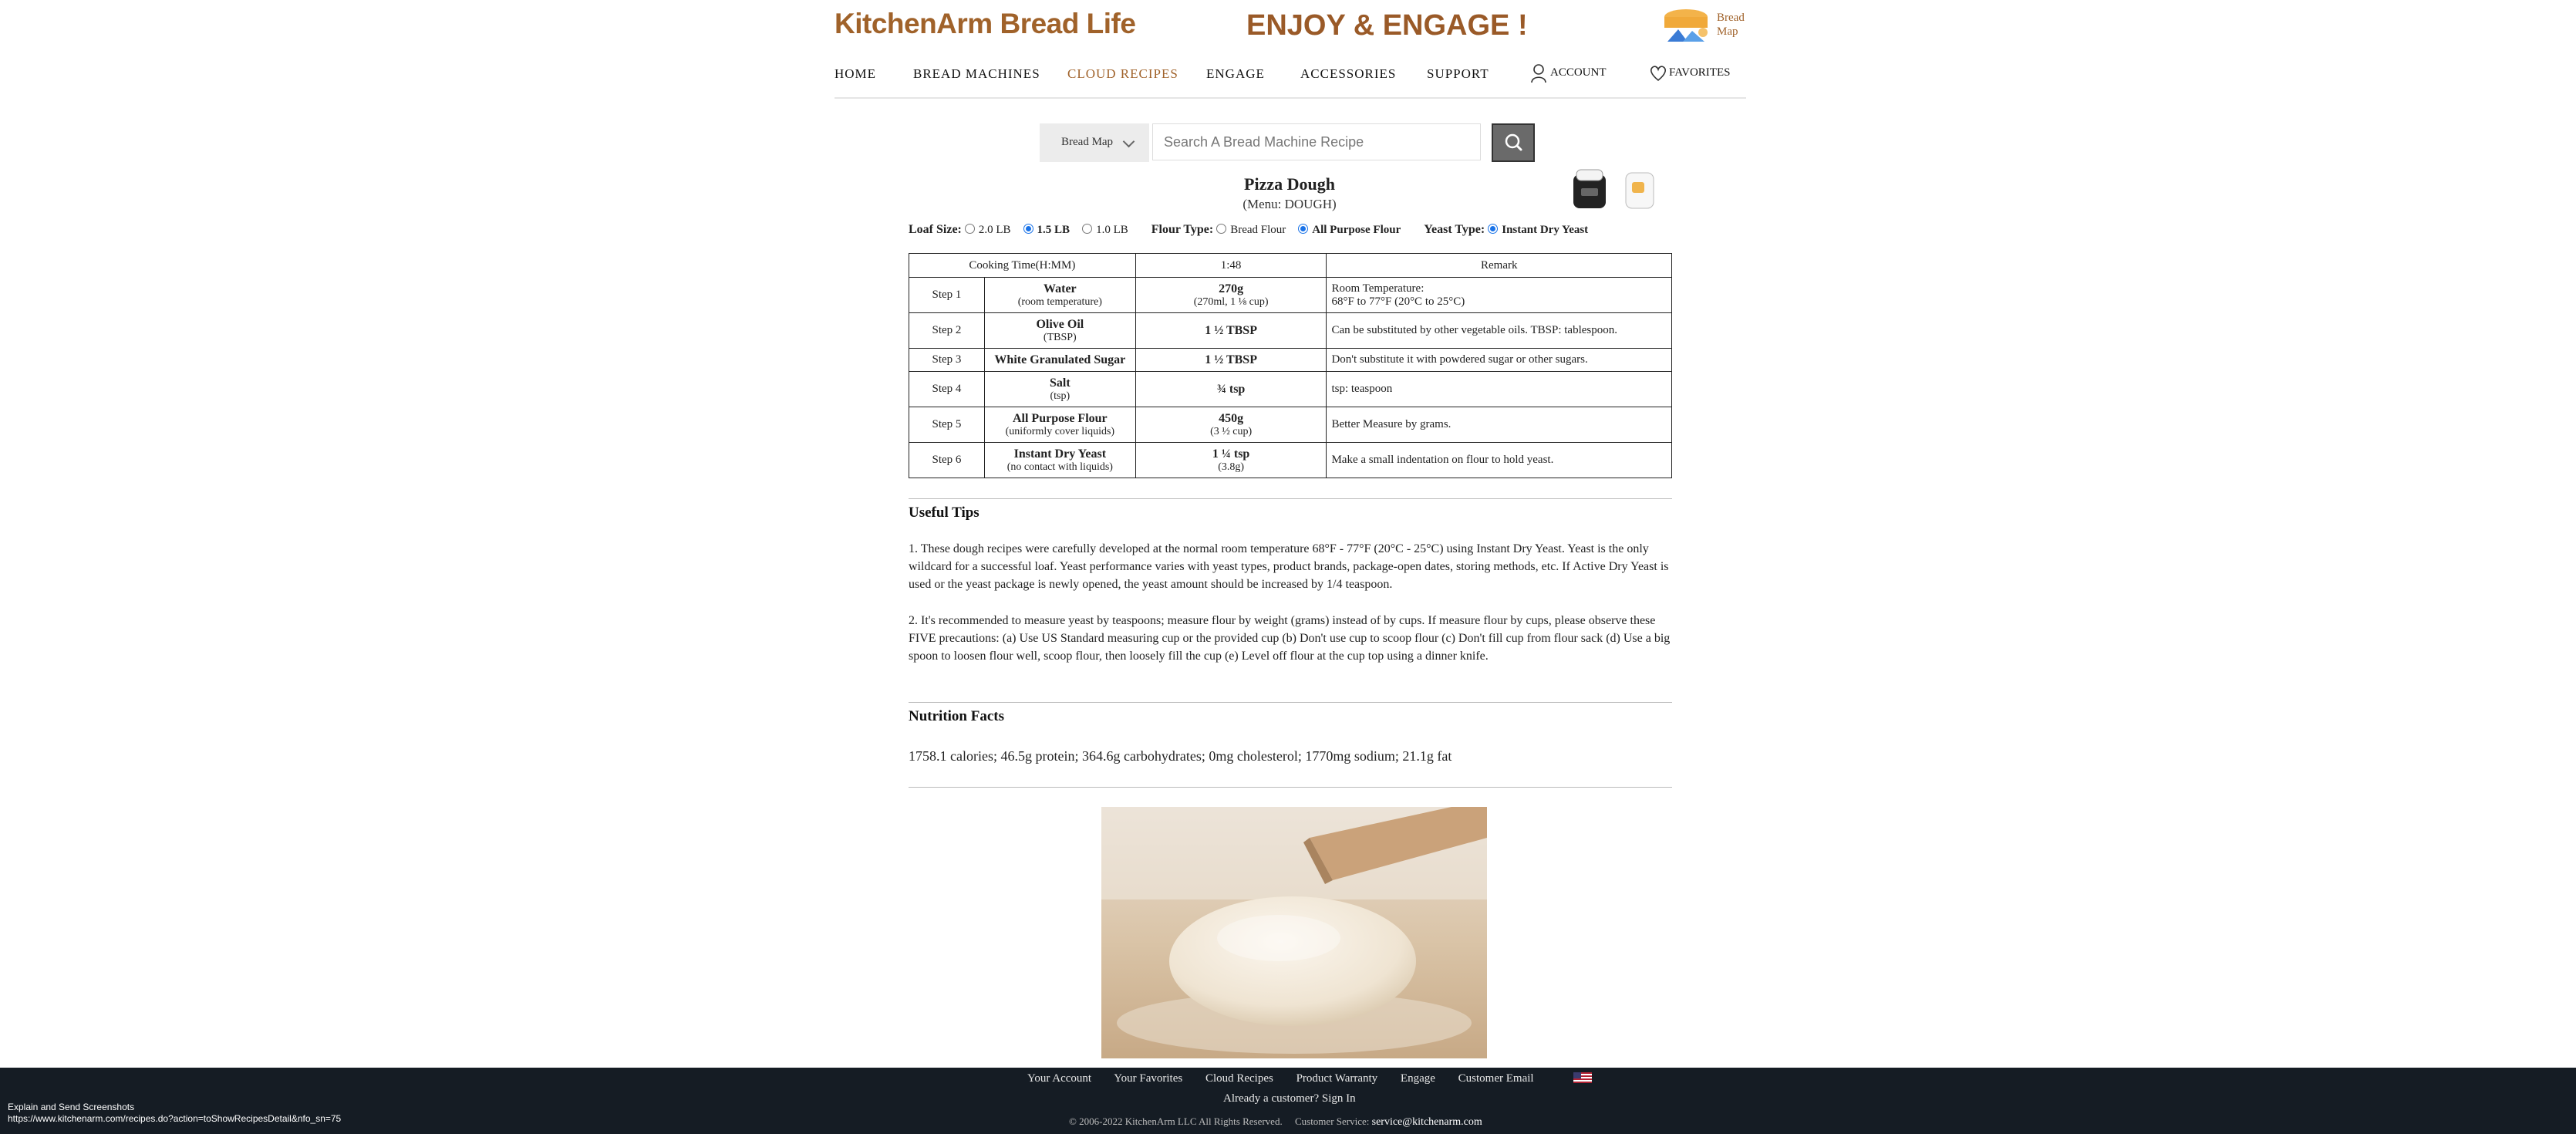 Image resolution: width=2576 pixels, height=1134 pixels. What do you see at coordinates (1290, 389) in the screenshot?
I see `table-row: Step 4 Salt (tsp) ¾ tsp tsp: teaspoon` at bounding box center [1290, 389].